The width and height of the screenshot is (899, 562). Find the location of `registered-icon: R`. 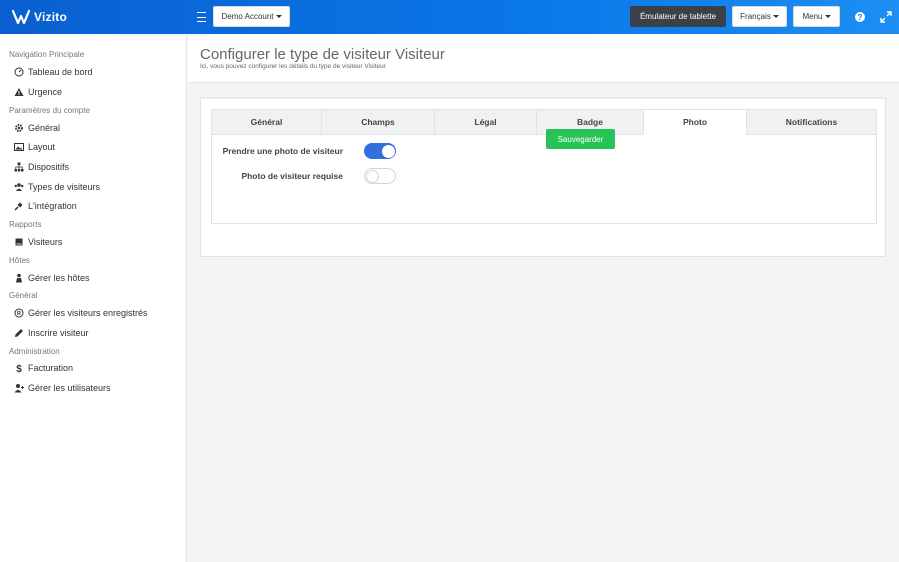

registered-icon: R is located at coordinates (19, 313).